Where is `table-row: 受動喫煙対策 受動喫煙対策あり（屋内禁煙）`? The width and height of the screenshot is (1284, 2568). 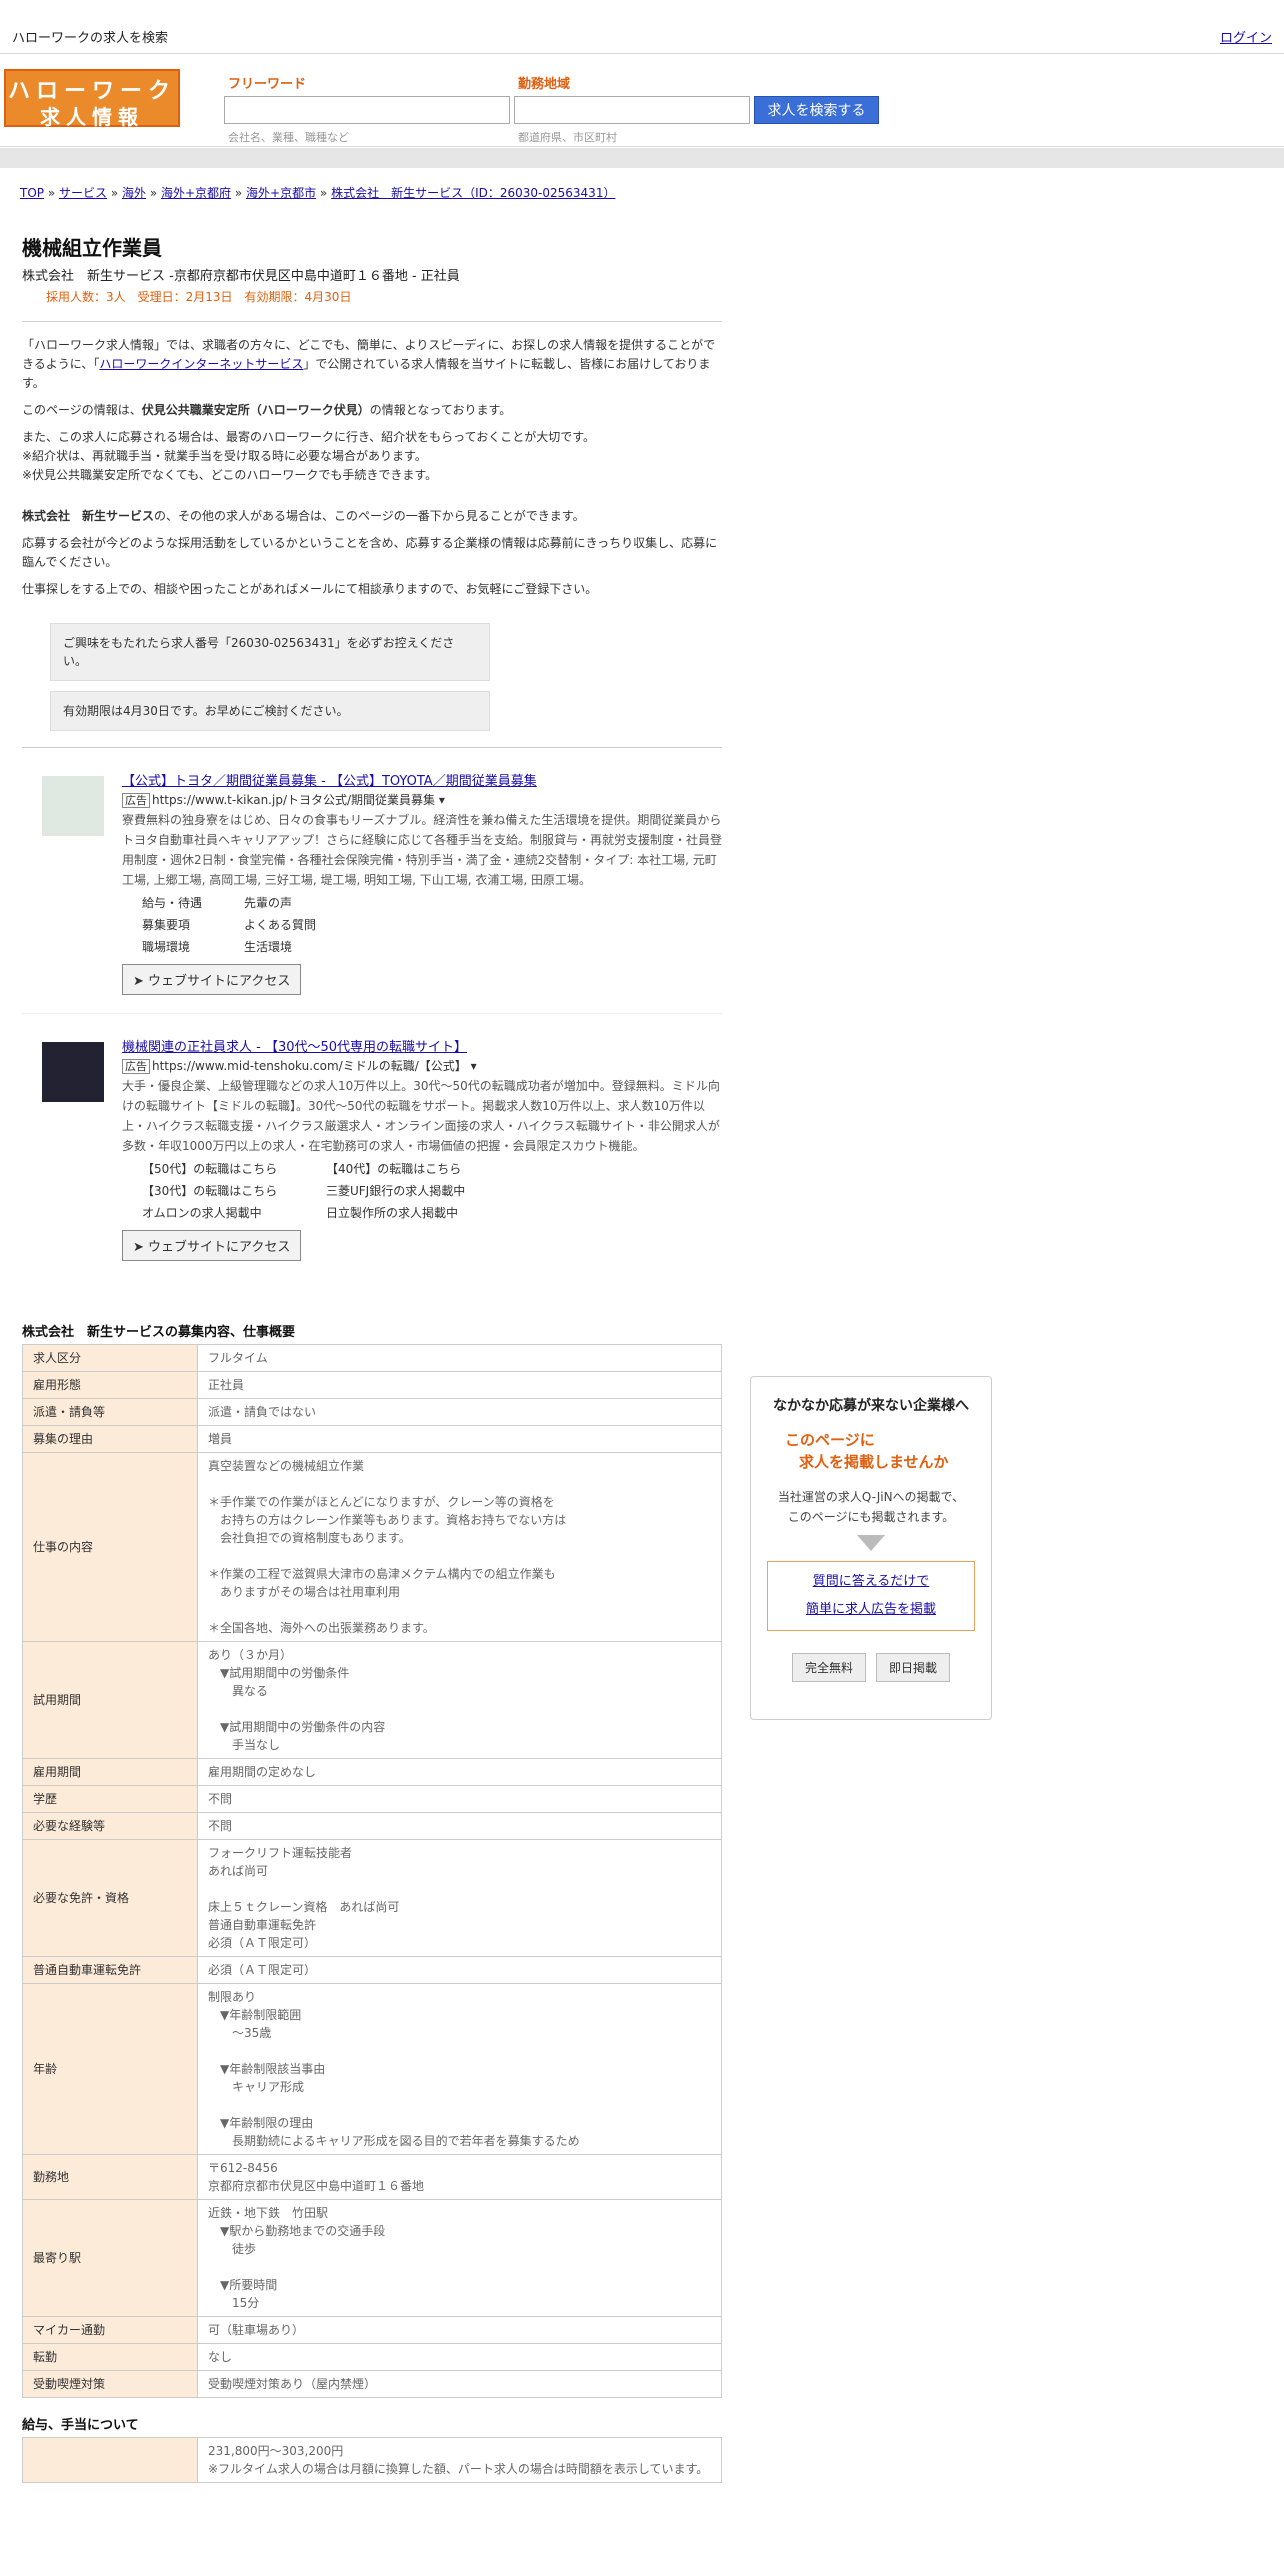 table-row: 受動喫煙対策 受動喫煙対策あり（屋内禁煙） is located at coordinates (372, 2384).